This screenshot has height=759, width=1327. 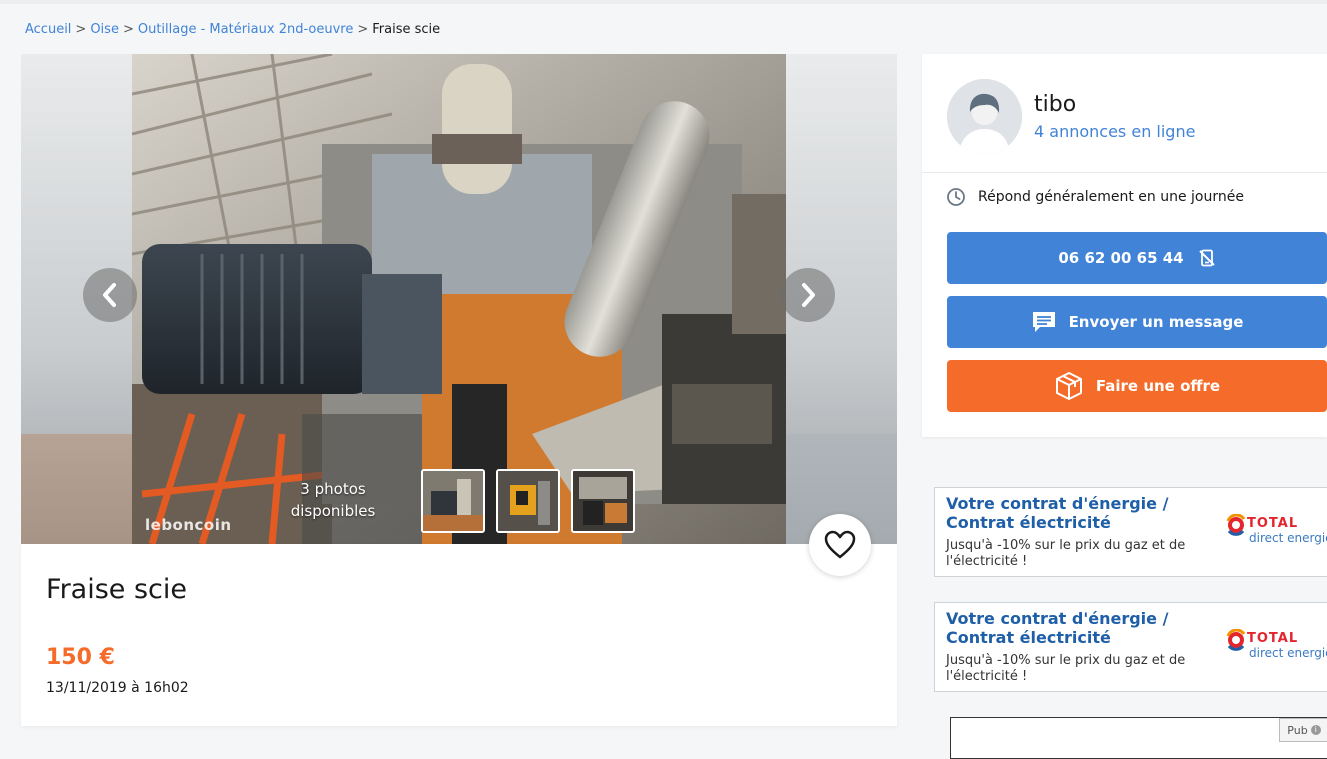 I want to click on seller-avatar, so click(x=984, y=116).